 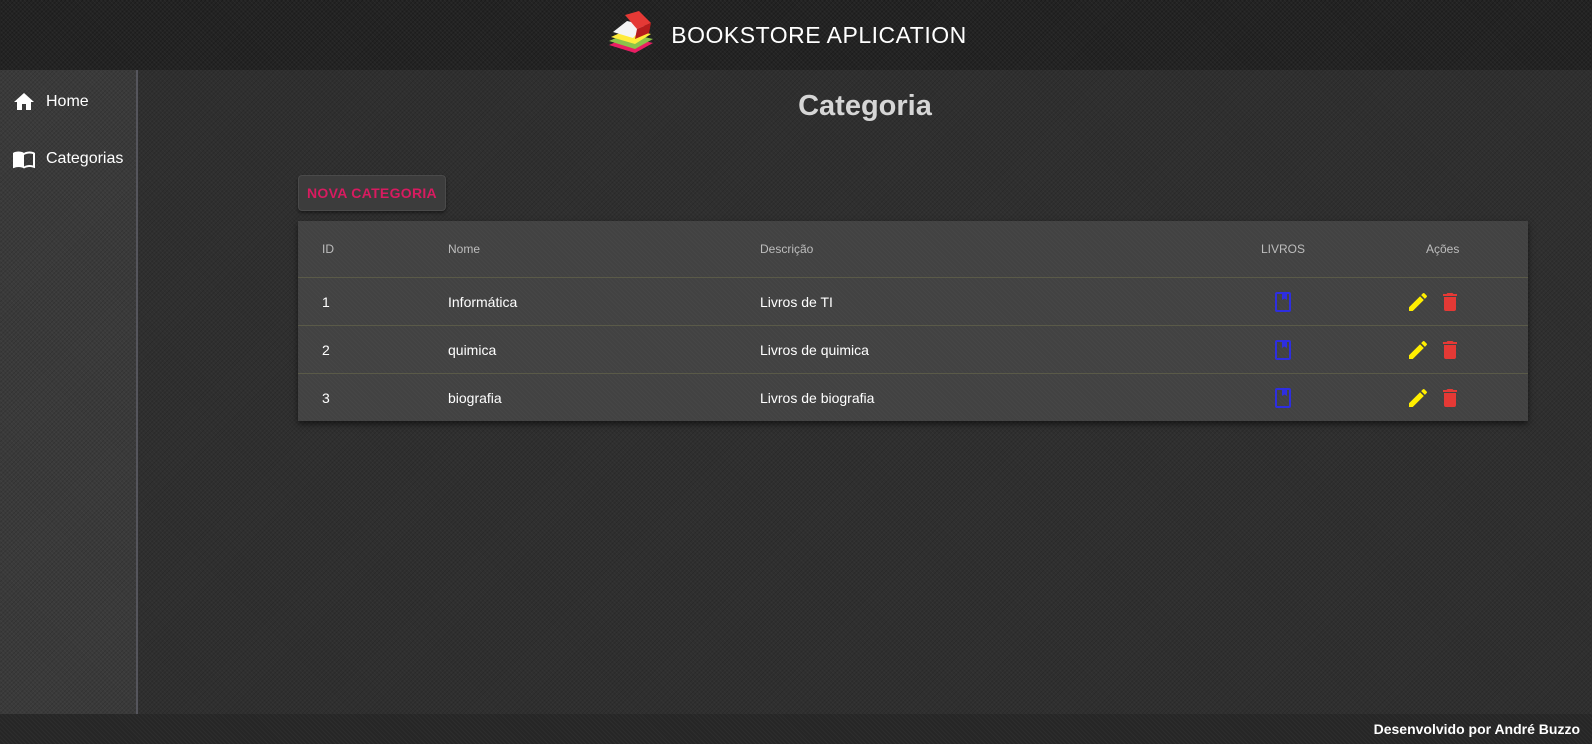 What do you see at coordinates (24, 101) in the screenshot?
I see `home-icon` at bounding box center [24, 101].